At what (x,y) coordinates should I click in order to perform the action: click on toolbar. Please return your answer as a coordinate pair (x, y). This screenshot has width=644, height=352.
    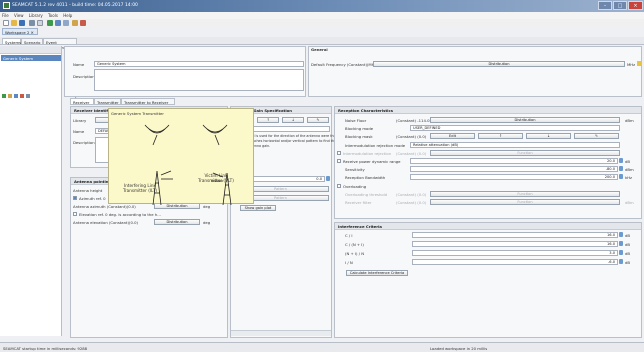
    Looking at the image, I should click on (322, 23).